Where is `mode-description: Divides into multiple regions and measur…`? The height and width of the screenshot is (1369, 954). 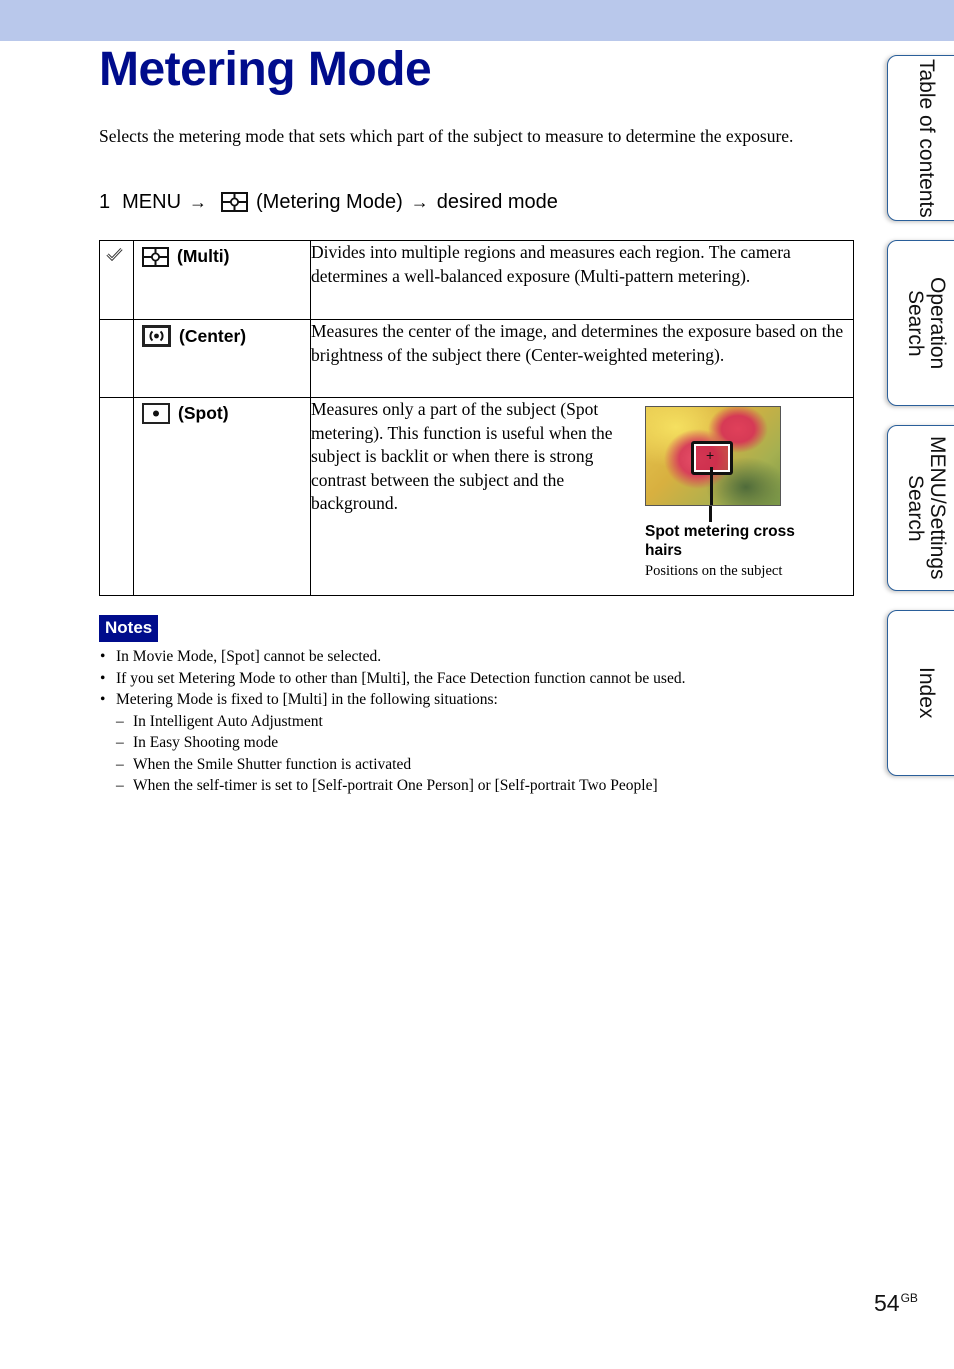 mode-description: Divides into multiple regions and measur… is located at coordinates (582, 280).